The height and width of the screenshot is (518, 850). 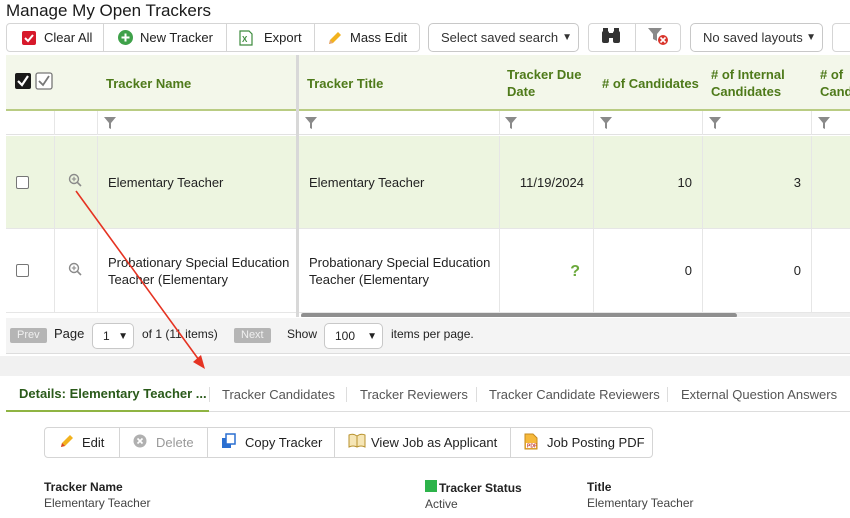 What do you see at coordinates (841, 37) in the screenshot?
I see `layout-options-button` at bounding box center [841, 37].